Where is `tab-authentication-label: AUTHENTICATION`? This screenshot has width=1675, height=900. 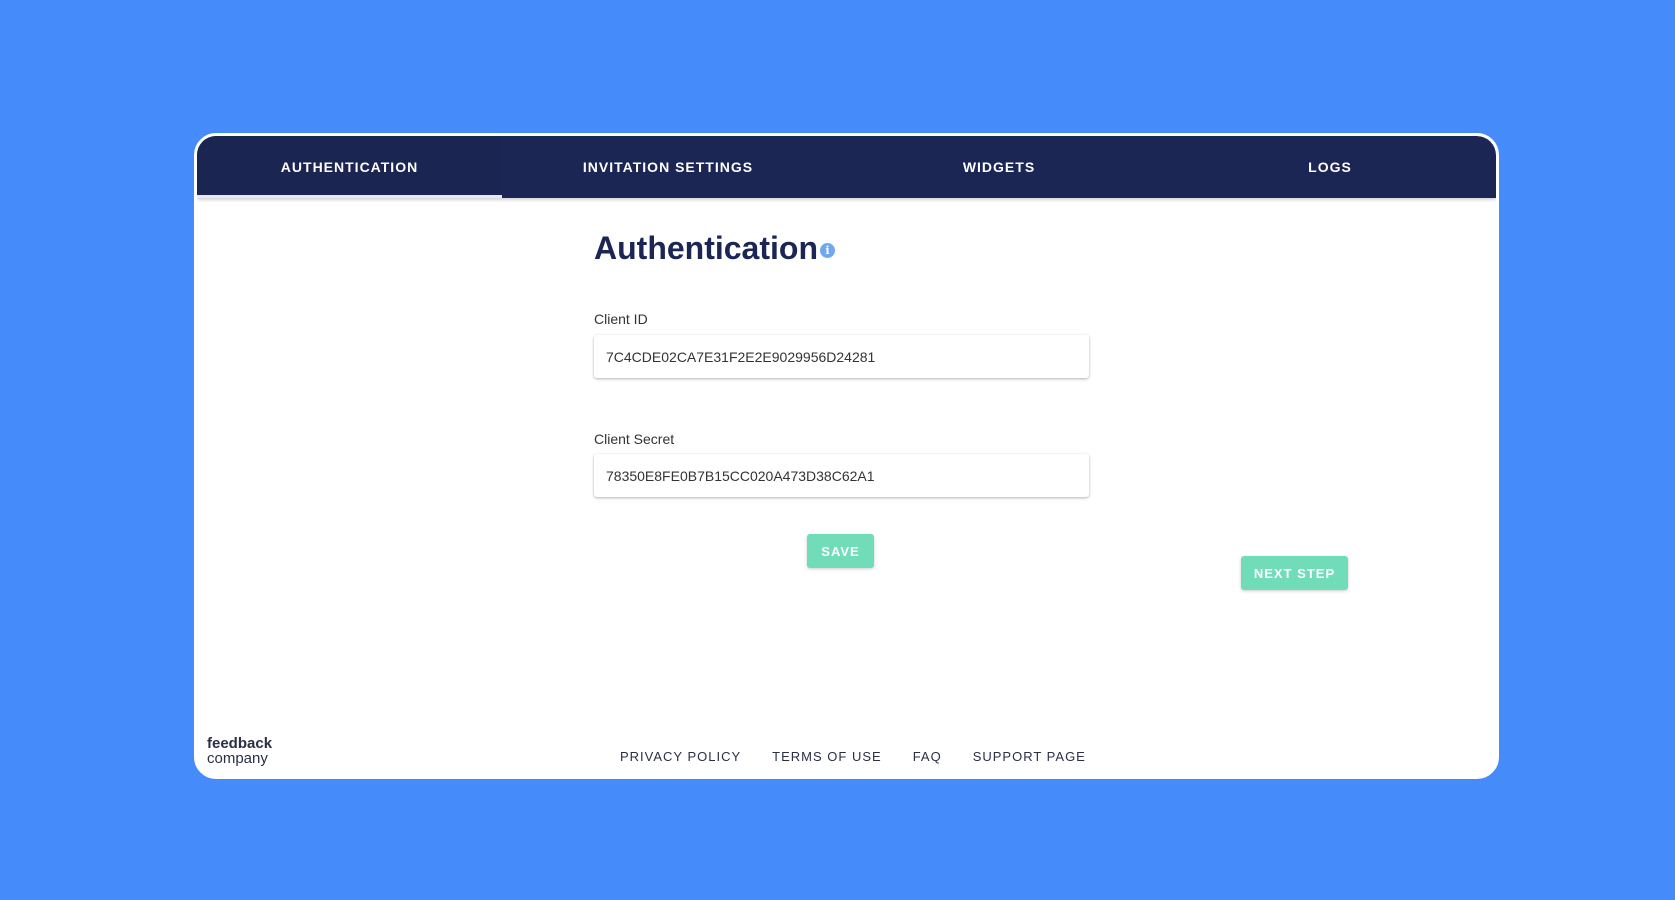
tab-authentication-label: AUTHENTICATION is located at coordinates (349, 167).